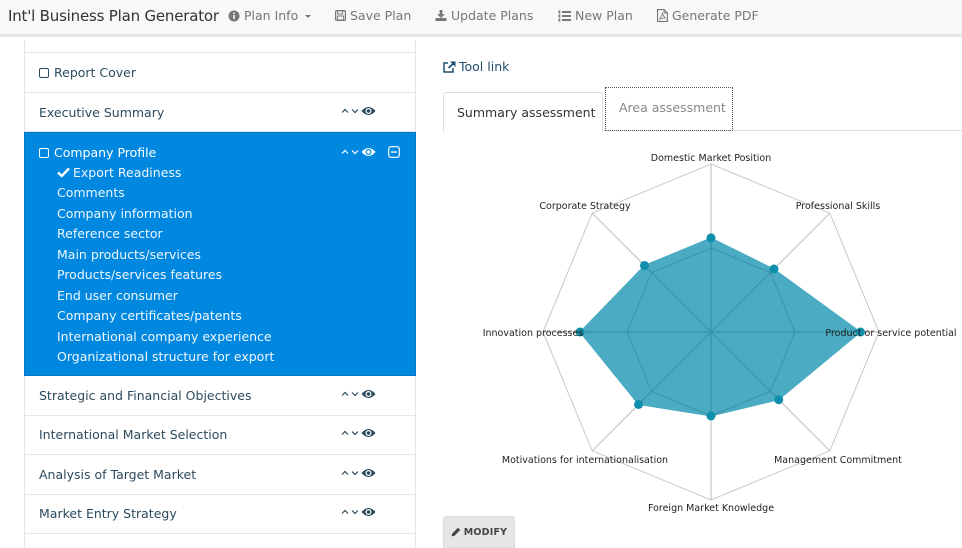 The height and width of the screenshot is (548, 962). What do you see at coordinates (715, 15) in the screenshot?
I see `generate-pdf-label: Generate PDF` at bounding box center [715, 15].